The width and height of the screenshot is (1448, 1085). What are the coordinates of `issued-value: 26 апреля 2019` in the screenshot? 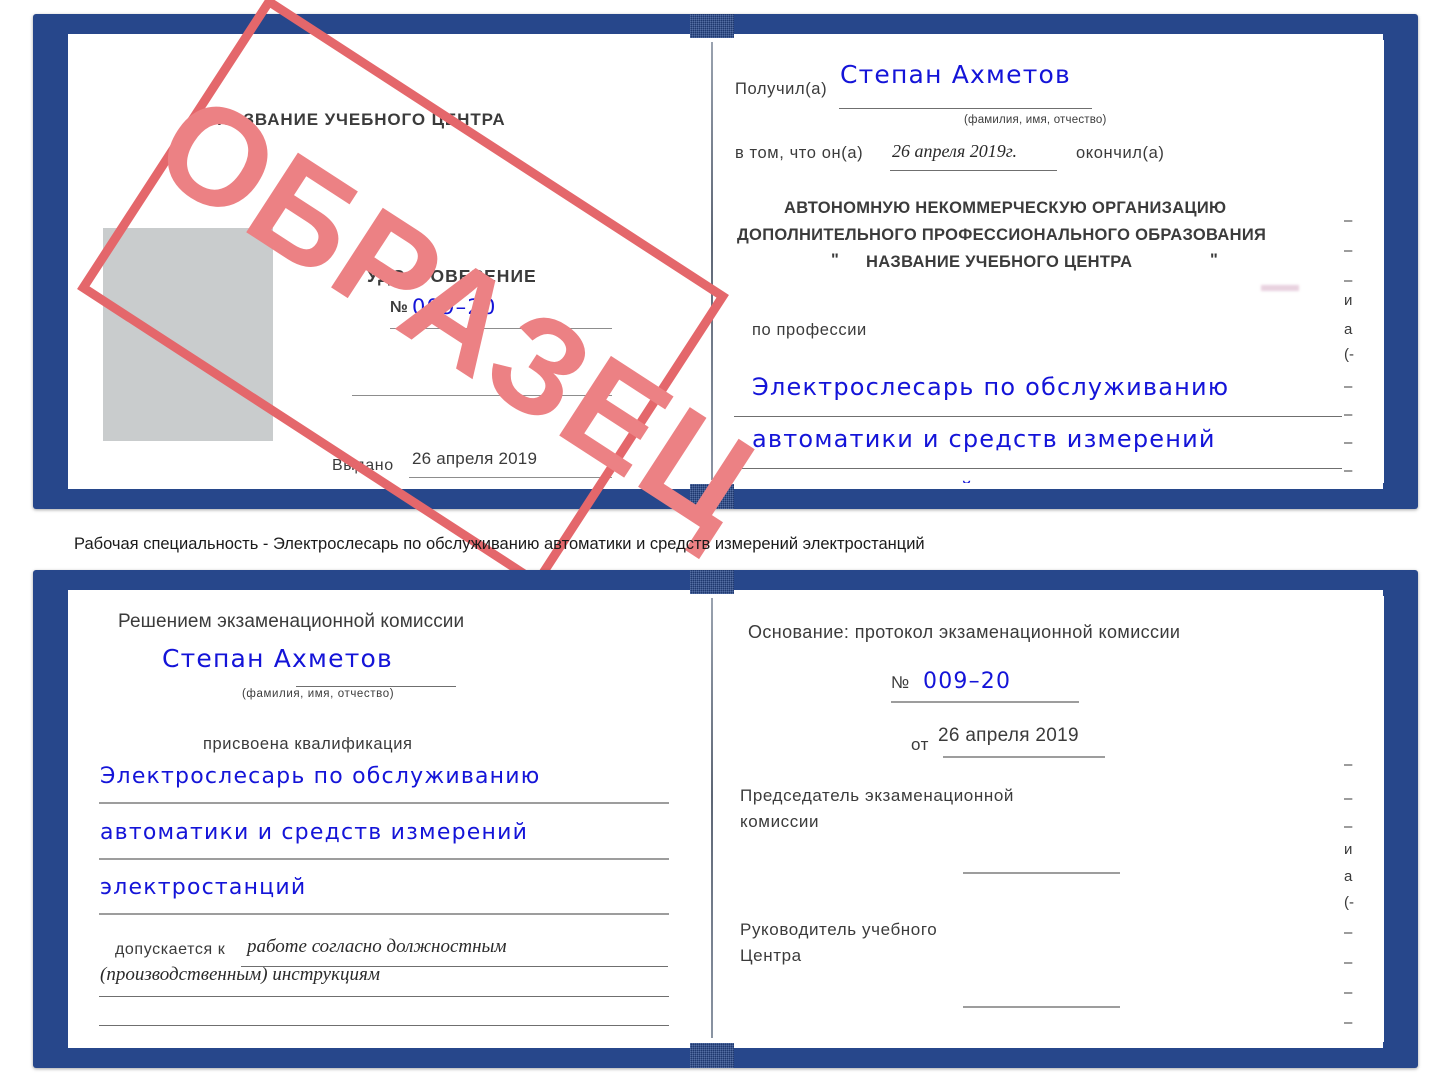 It's located at (475, 458).